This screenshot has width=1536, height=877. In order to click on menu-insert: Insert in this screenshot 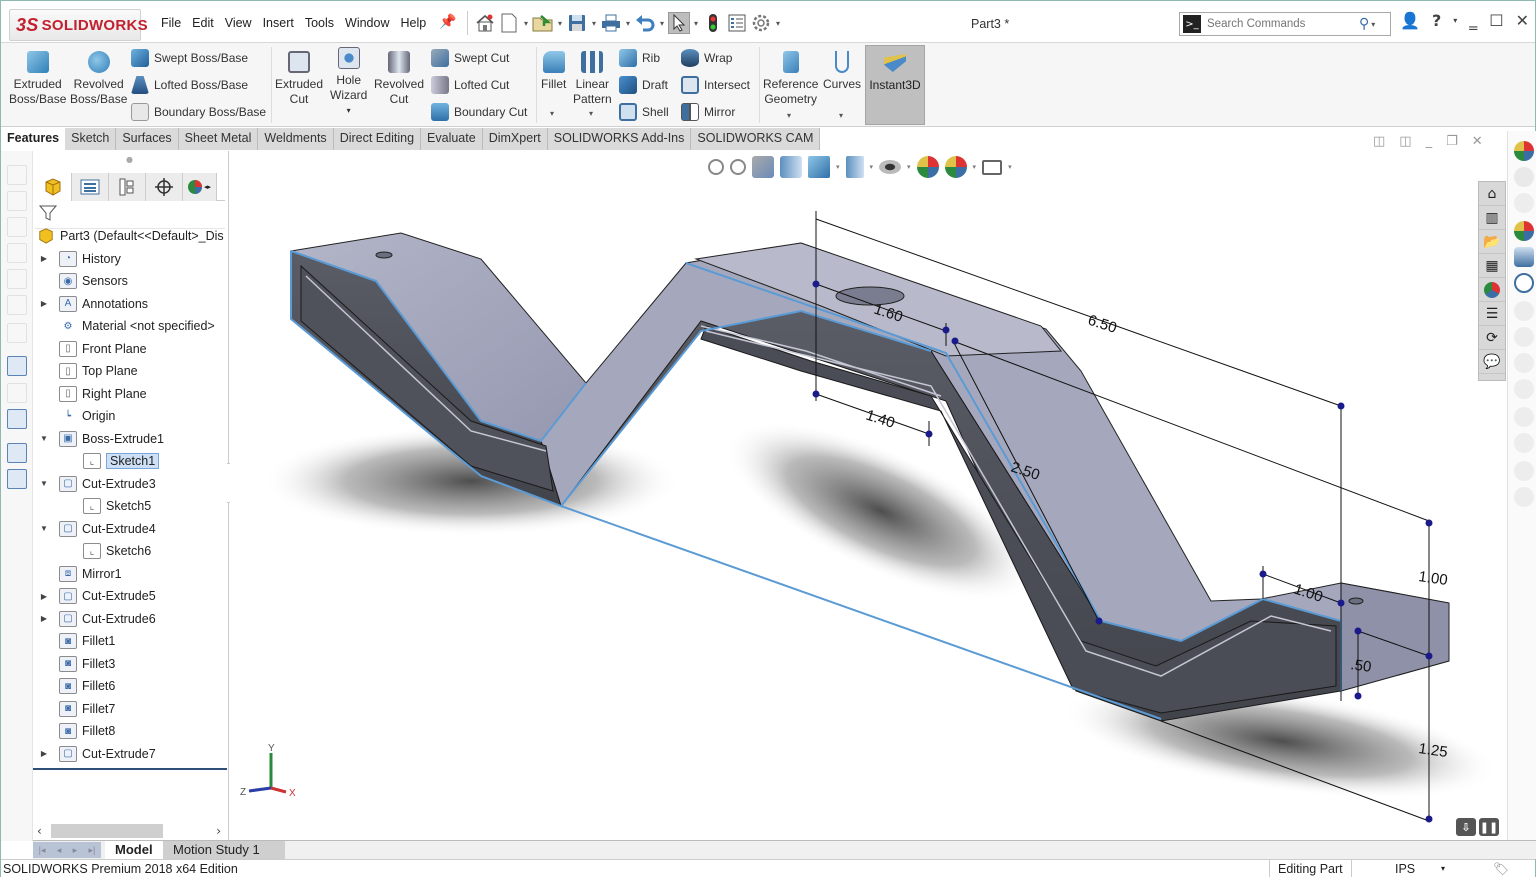, I will do `click(278, 23)`.